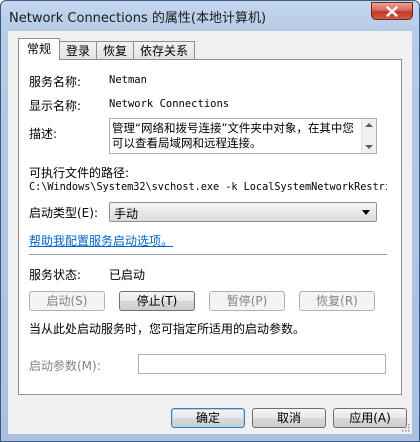 The height and width of the screenshot is (442, 420). I want to click on start-params-input, so click(262, 364).